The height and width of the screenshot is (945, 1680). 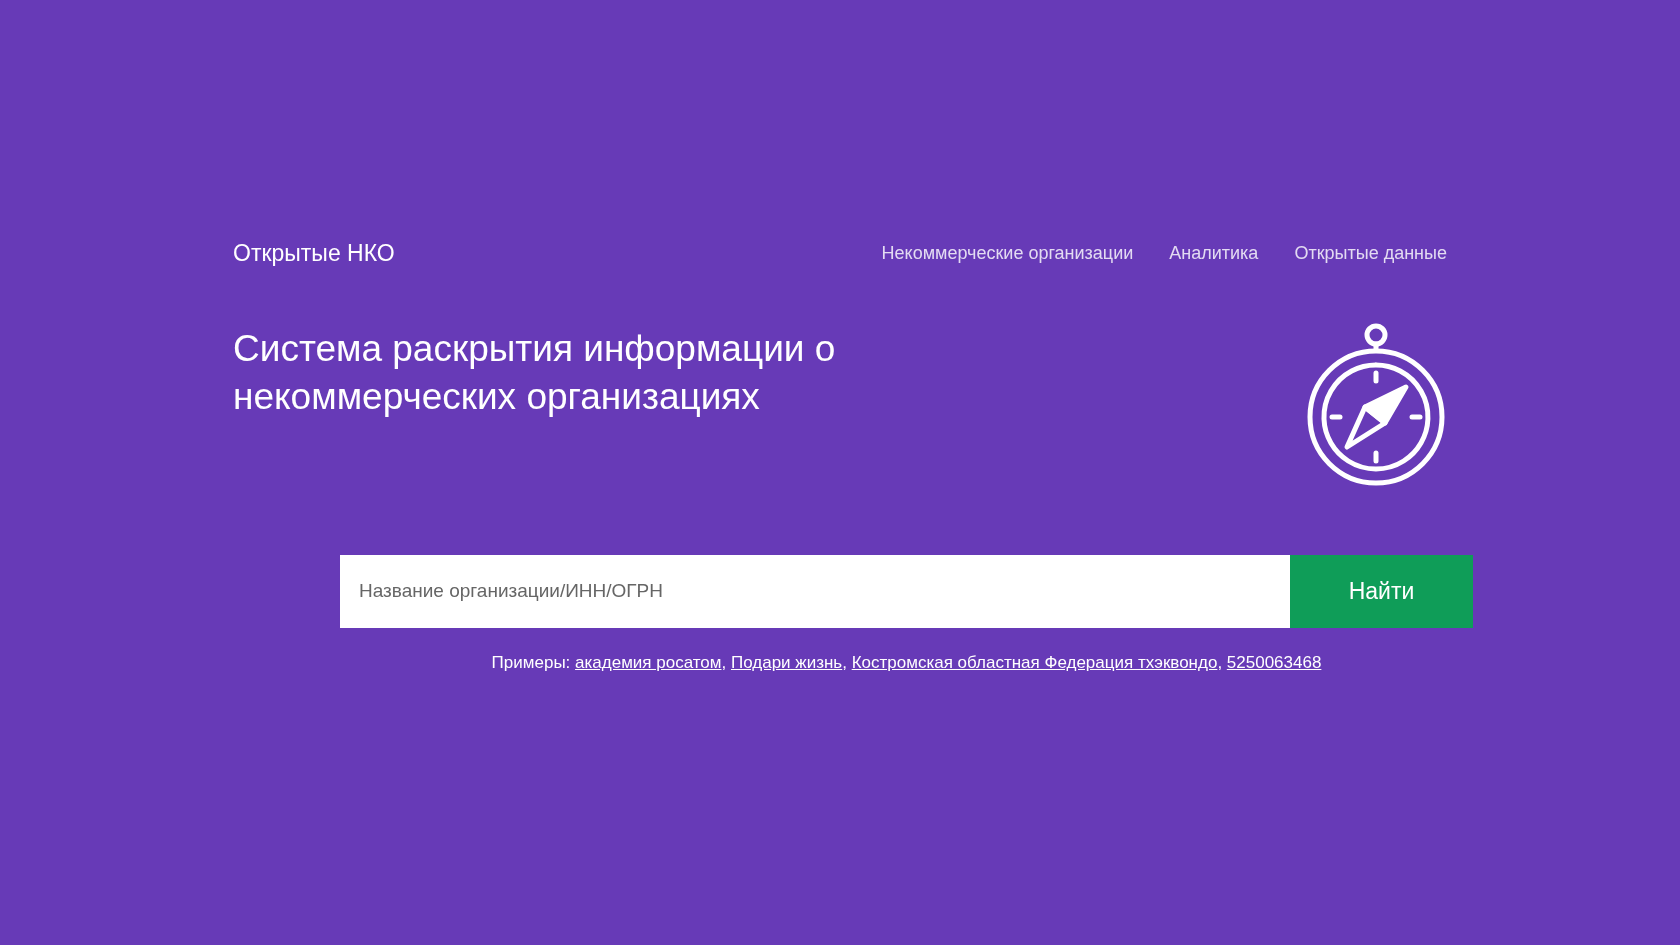 I want to click on nav-link: Аналитика, so click(x=1214, y=253).